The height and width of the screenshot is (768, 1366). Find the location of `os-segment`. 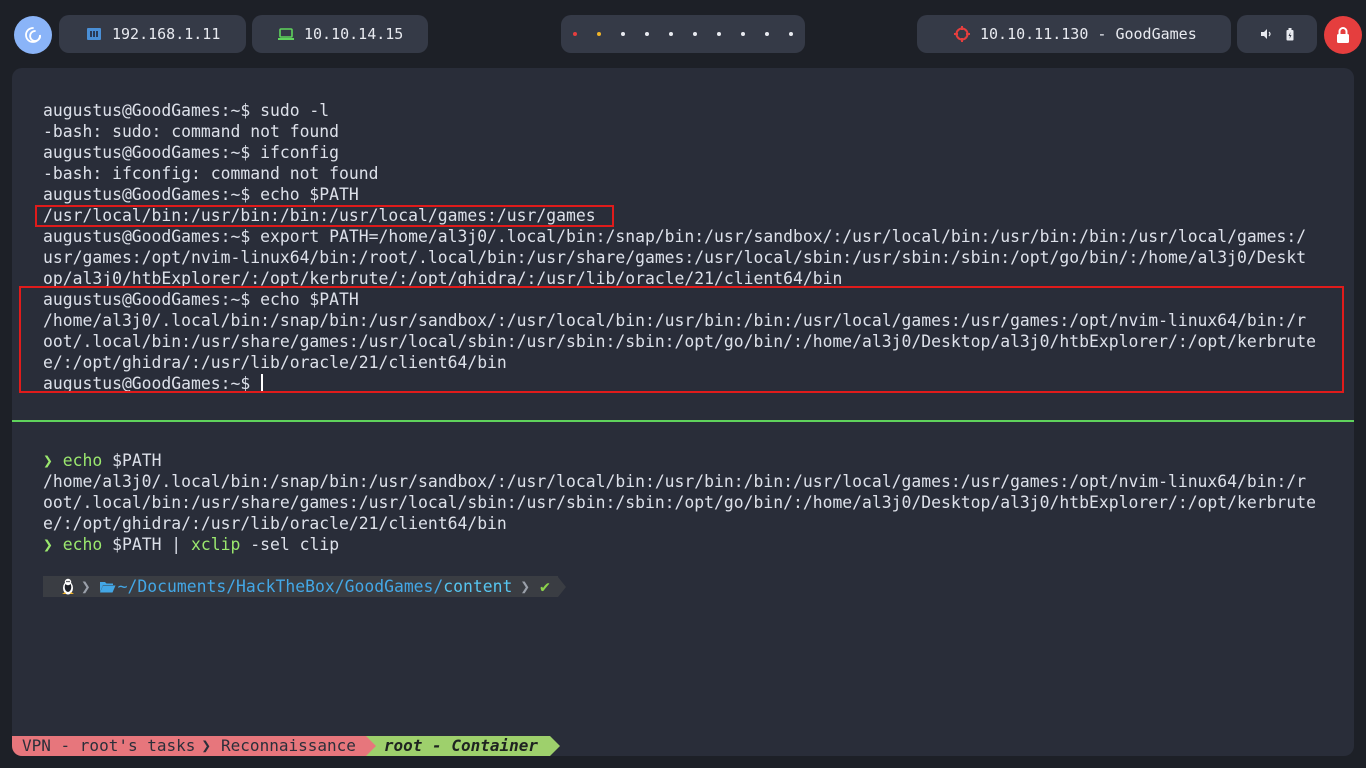

os-segment is located at coordinates (62, 586).